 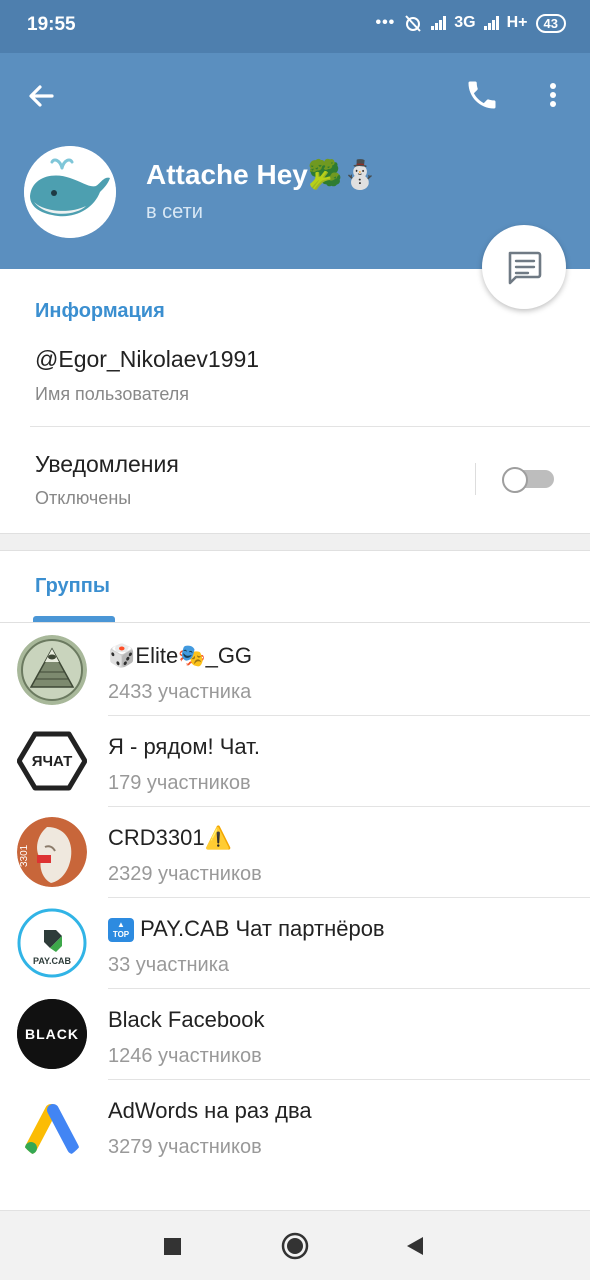 What do you see at coordinates (439, 23) in the screenshot?
I see `signal-icon` at bounding box center [439, 23].